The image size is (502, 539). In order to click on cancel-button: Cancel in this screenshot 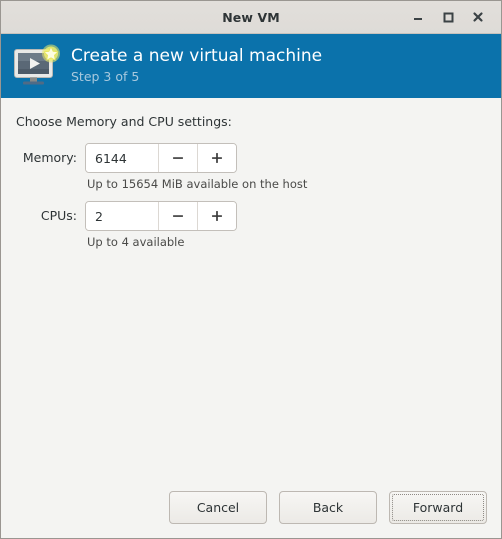, I will do `click(218, 507)`.